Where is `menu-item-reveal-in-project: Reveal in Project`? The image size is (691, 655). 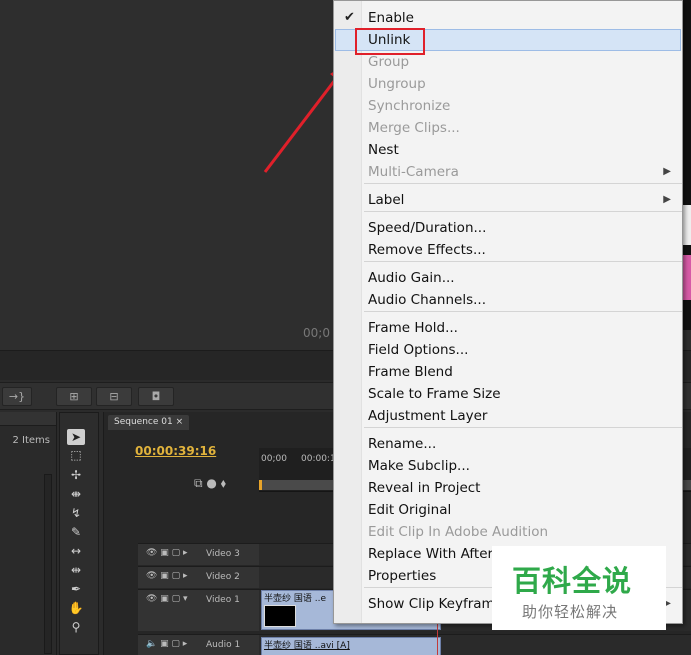
menu-item-reveal-in-project: Reveal in Project is located at coordinates (508, 488).